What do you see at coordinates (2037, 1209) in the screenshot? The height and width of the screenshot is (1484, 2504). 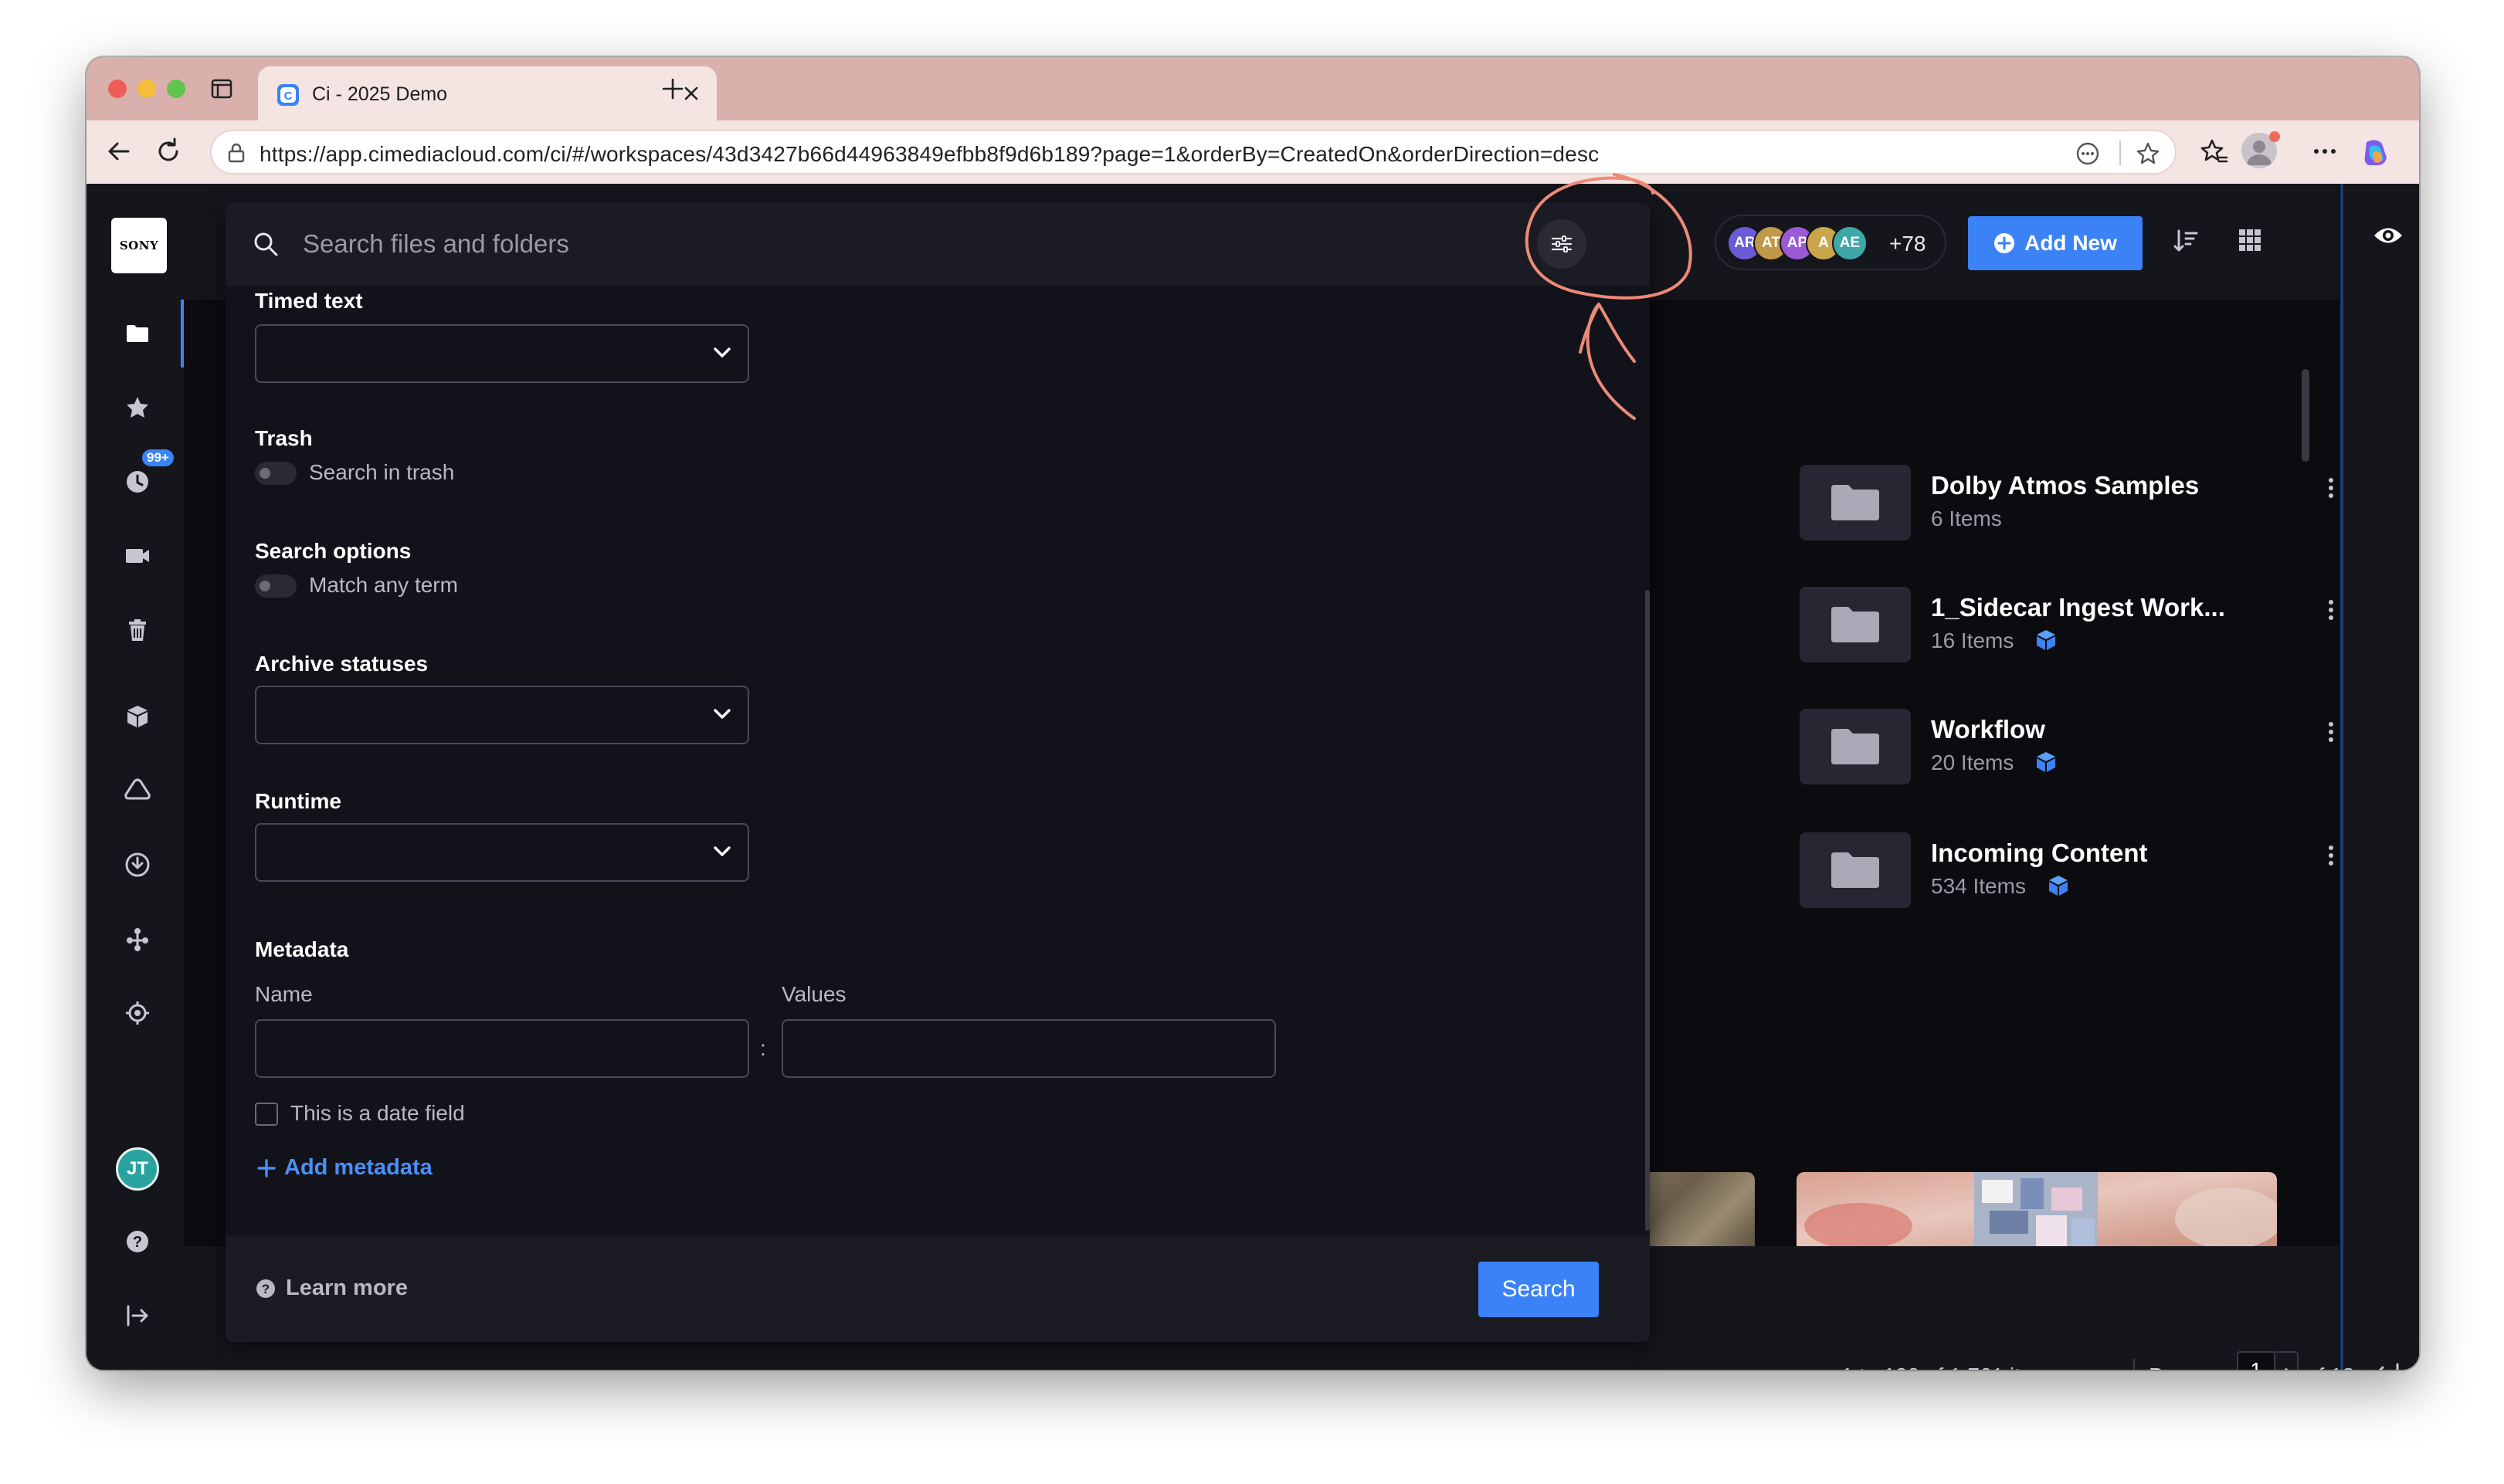 I see `asset-thumbnail` at bounding box center [2037, 1209].